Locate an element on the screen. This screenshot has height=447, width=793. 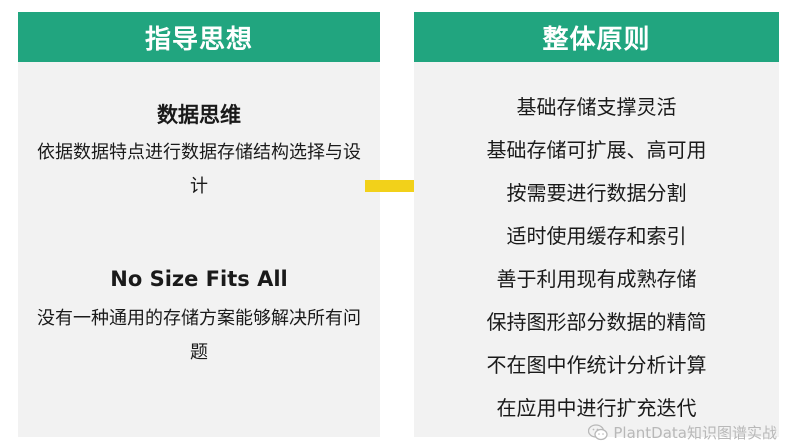
principle-item: 不在图中作统计分析计算 is located at coordinates (596, 365).